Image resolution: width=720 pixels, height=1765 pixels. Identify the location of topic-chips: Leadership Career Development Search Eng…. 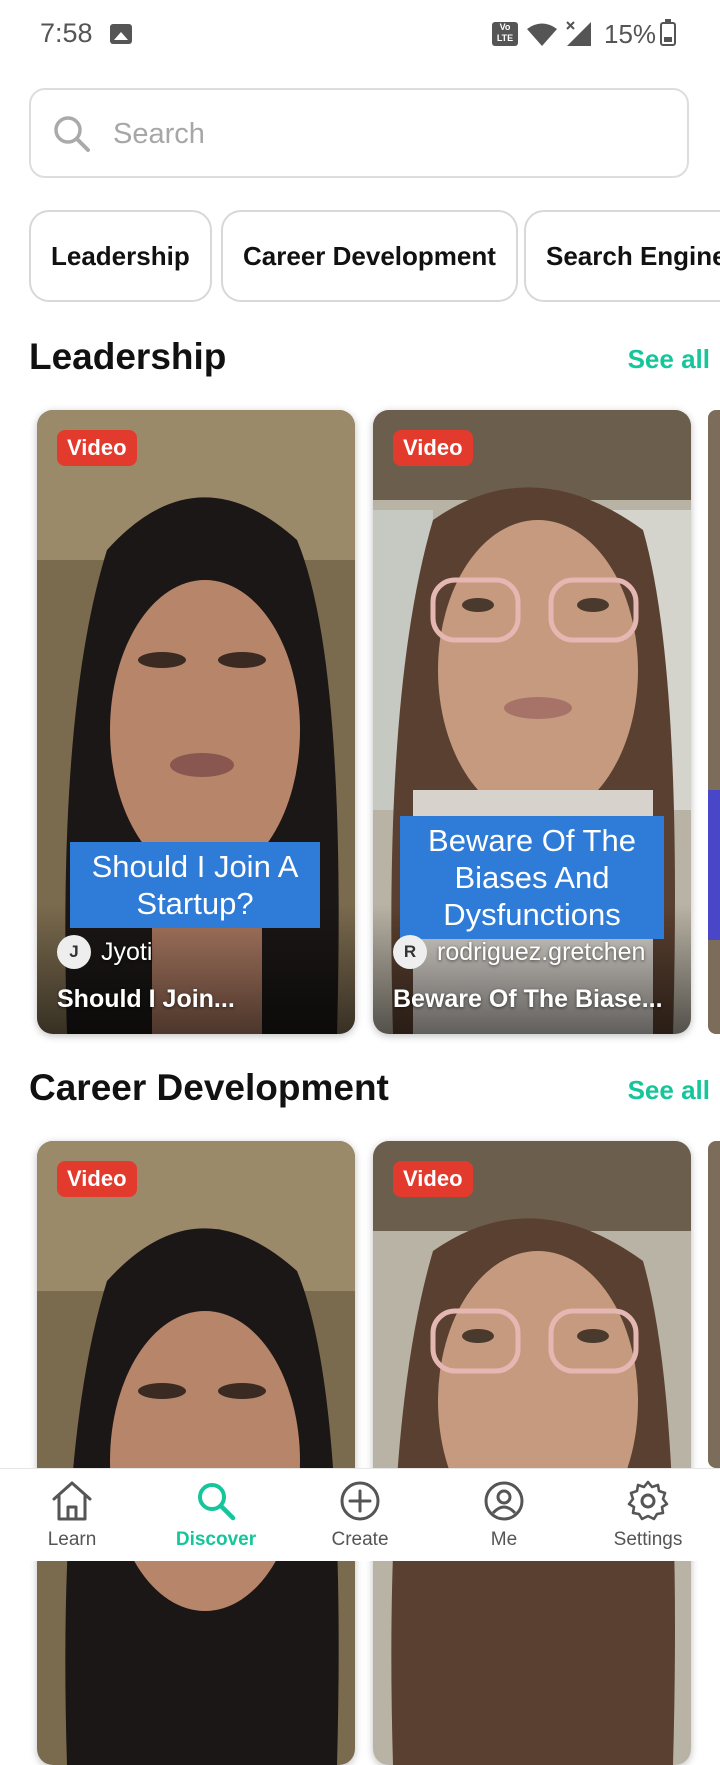
(374, 257).